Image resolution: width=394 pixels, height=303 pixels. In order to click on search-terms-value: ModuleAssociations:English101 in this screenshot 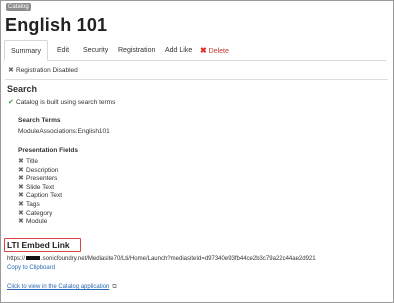, I will do `click(64, 131)`.